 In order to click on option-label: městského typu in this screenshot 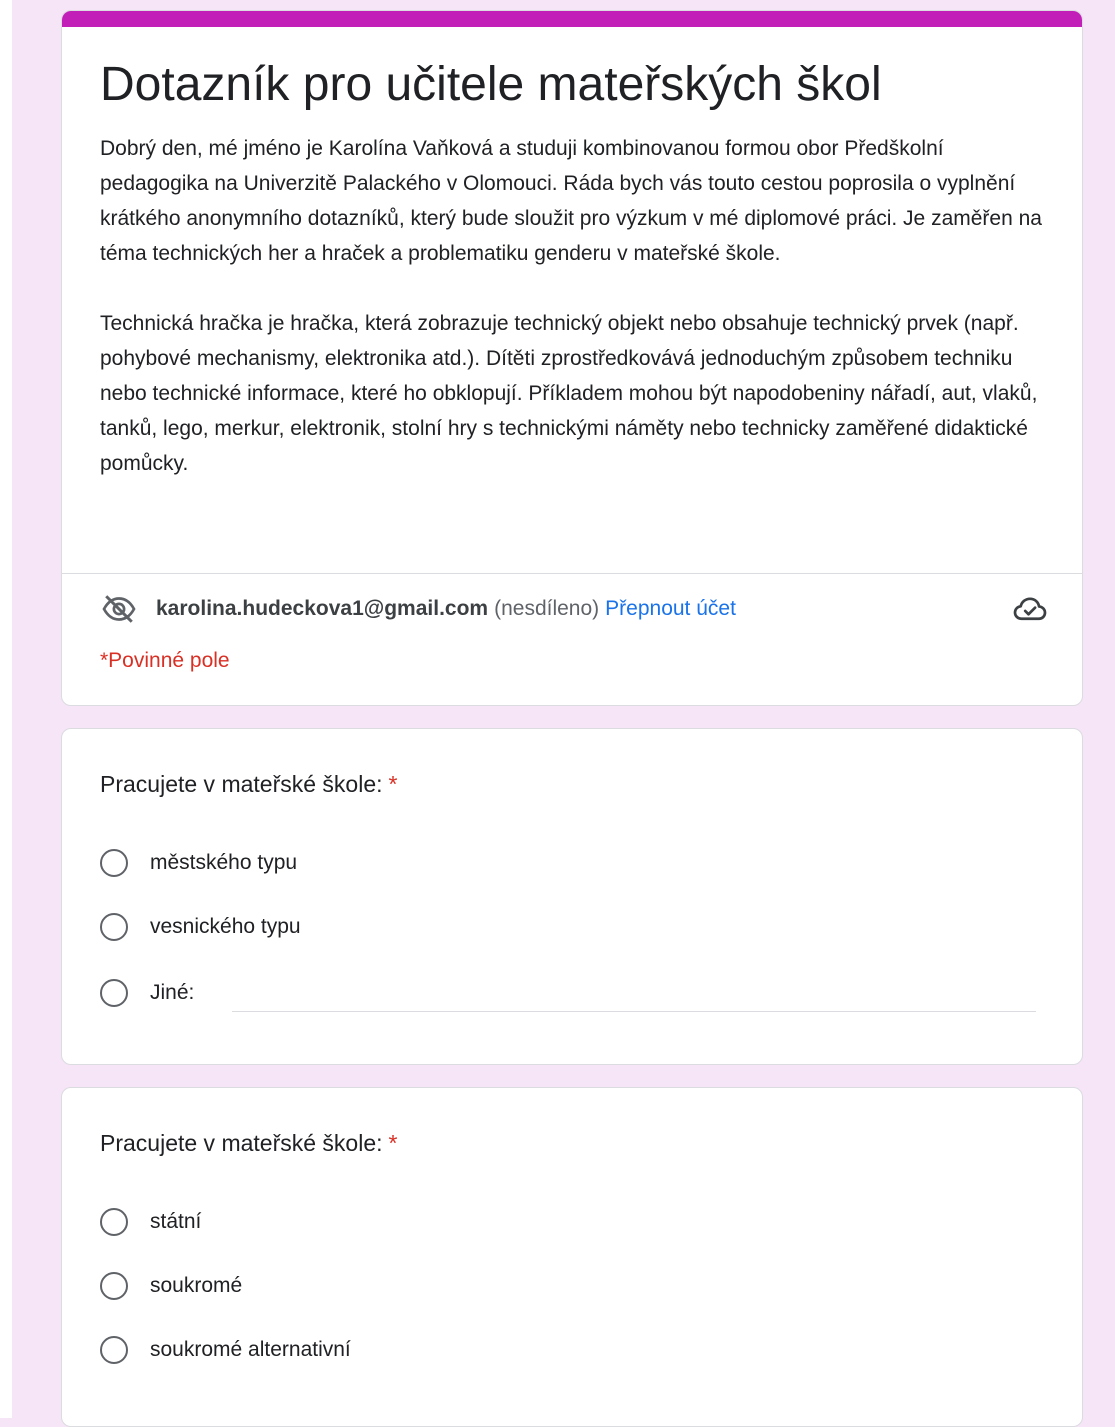, I will do `click(224, 862)`.